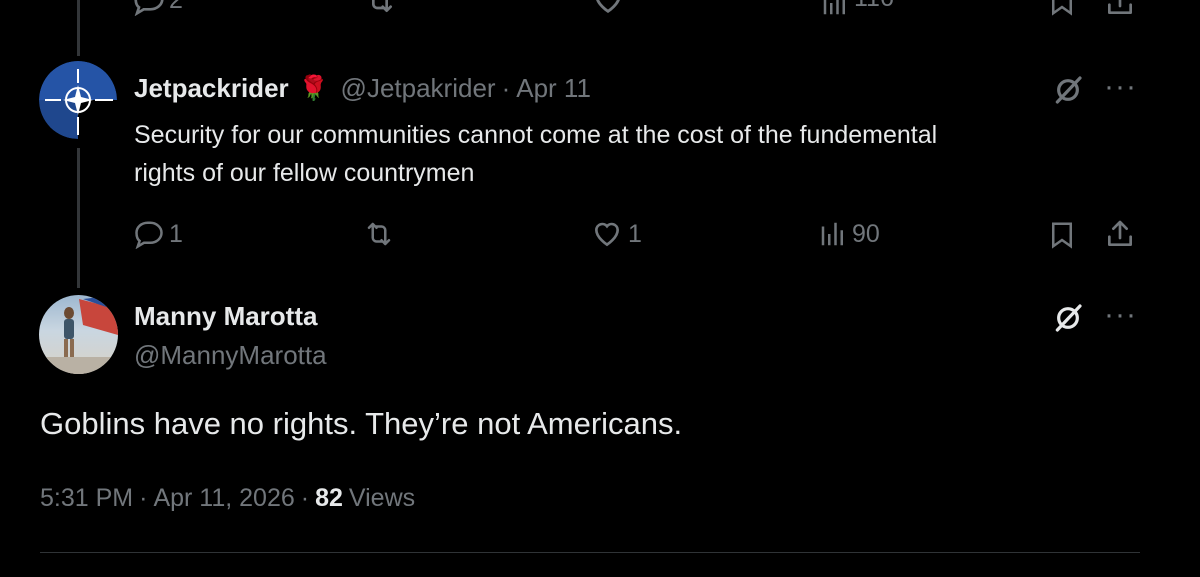 The height and width of the screenshot is (577, 1200). What do you see at coordinates (553, 88) in the screenshot?
I see `post-date: Apr 11` at bounding box center [553, 88].